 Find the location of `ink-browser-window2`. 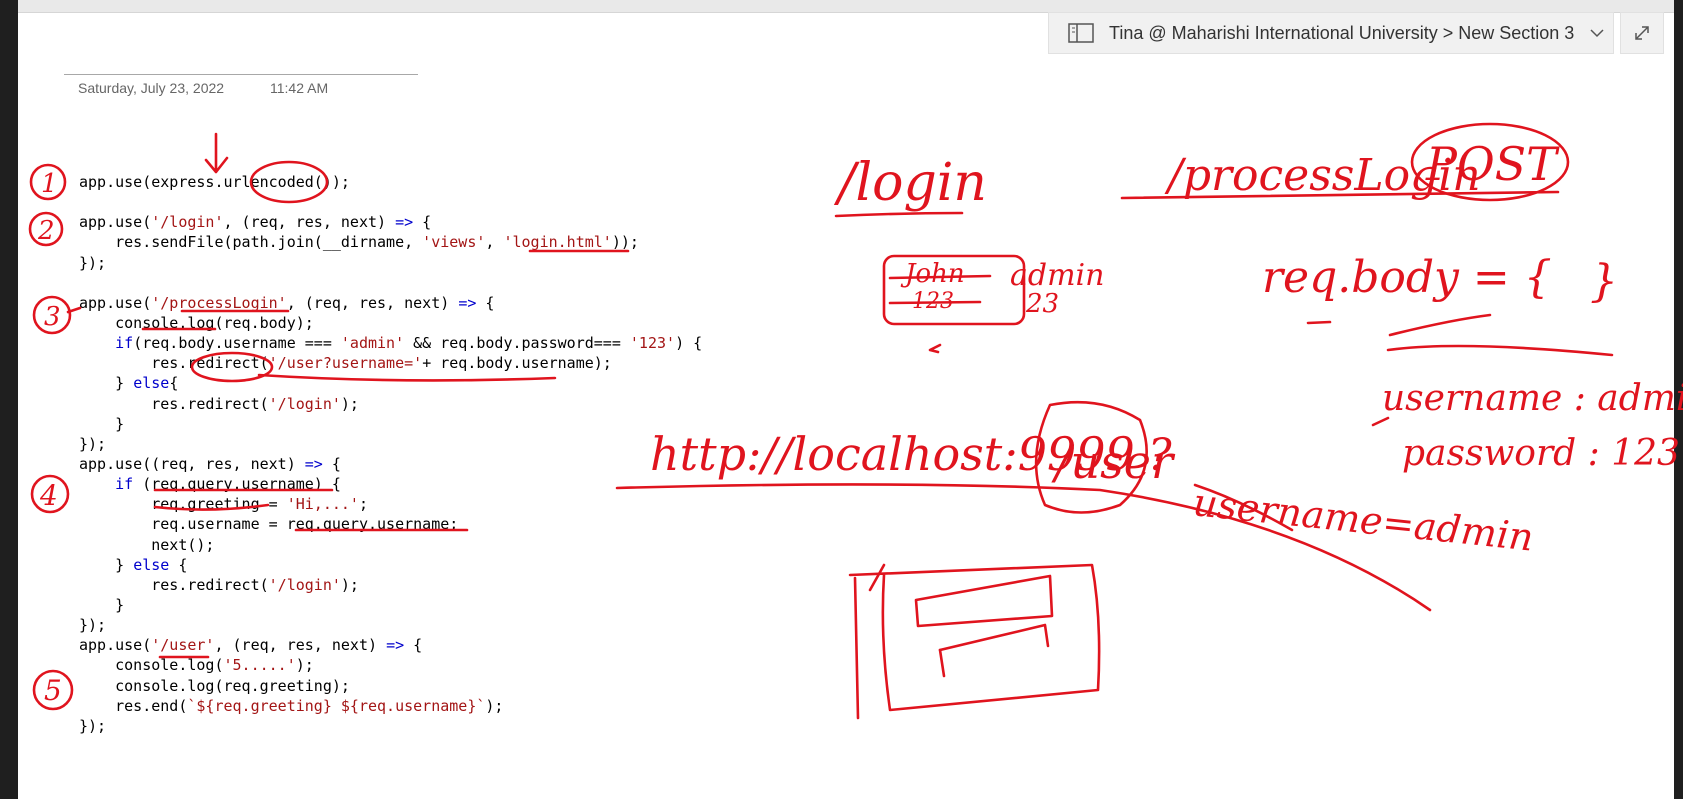

ink-browser-window2 is located at coordinates (994, 637).